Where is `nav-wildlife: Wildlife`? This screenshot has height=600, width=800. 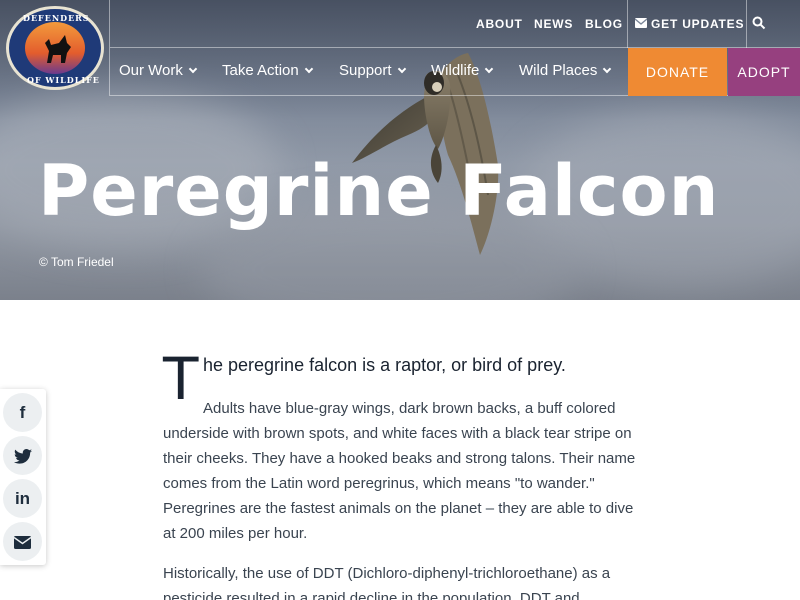 nav-wildlife: Wildlife is located at coordinates (462, 70).